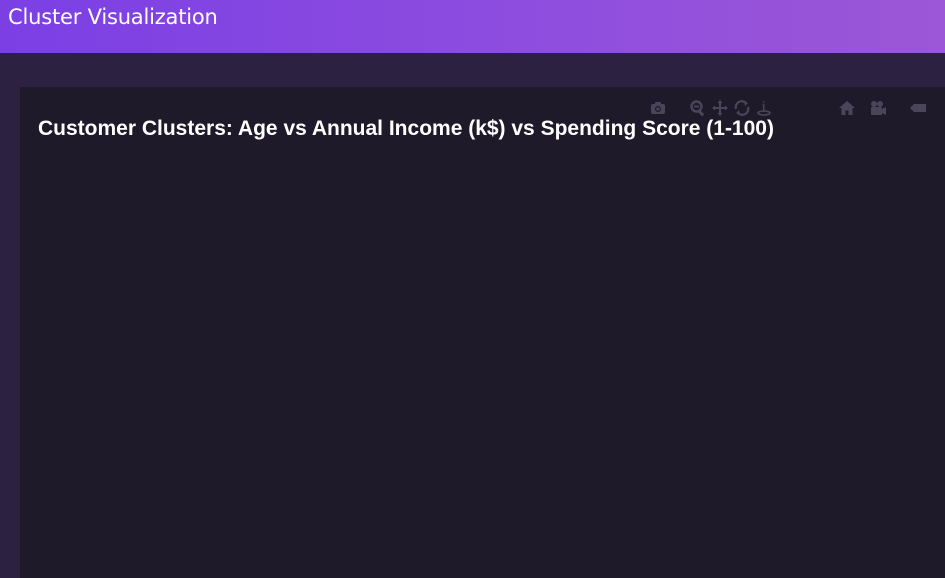 The height and width of the screenshot is (578, 945). What do you see at coordinates (847, 108) in the screenshot?
I see `home-icon` at bounding box center [847, 108].